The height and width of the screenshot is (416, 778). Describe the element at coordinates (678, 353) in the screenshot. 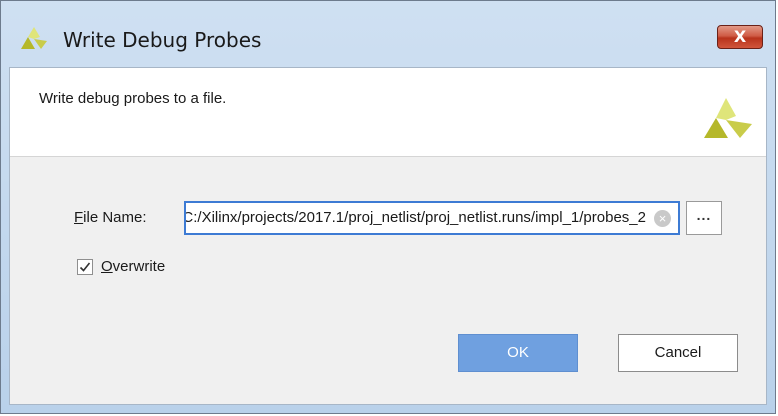

I see `cancel-button: Cancel` at that location.